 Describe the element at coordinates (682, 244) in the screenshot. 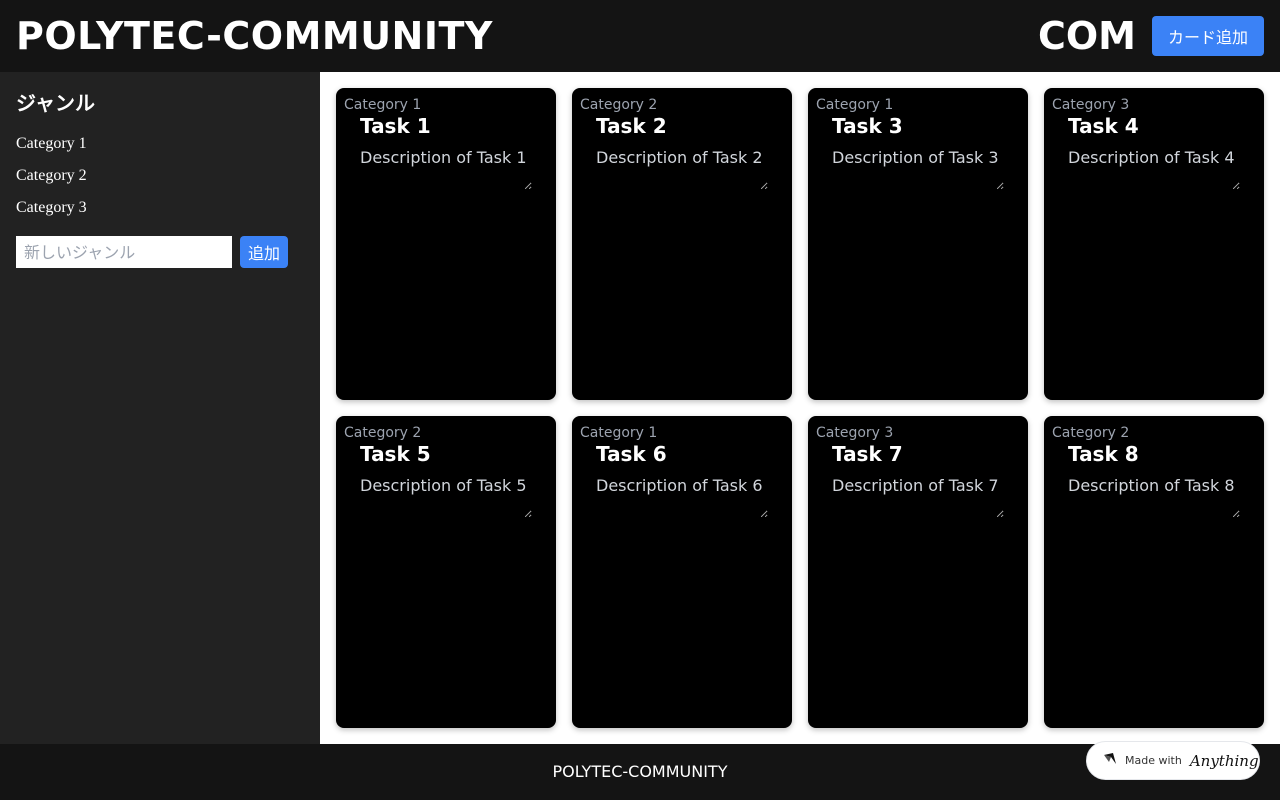

I see `task-card: Category 2 Task 2 Description of Task 2` at that location.